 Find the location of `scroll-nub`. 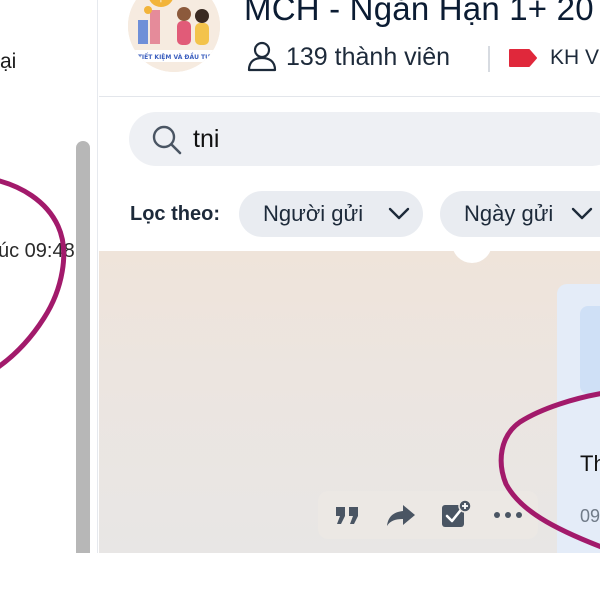

scroll-nub is located at coordinates (472, 257).